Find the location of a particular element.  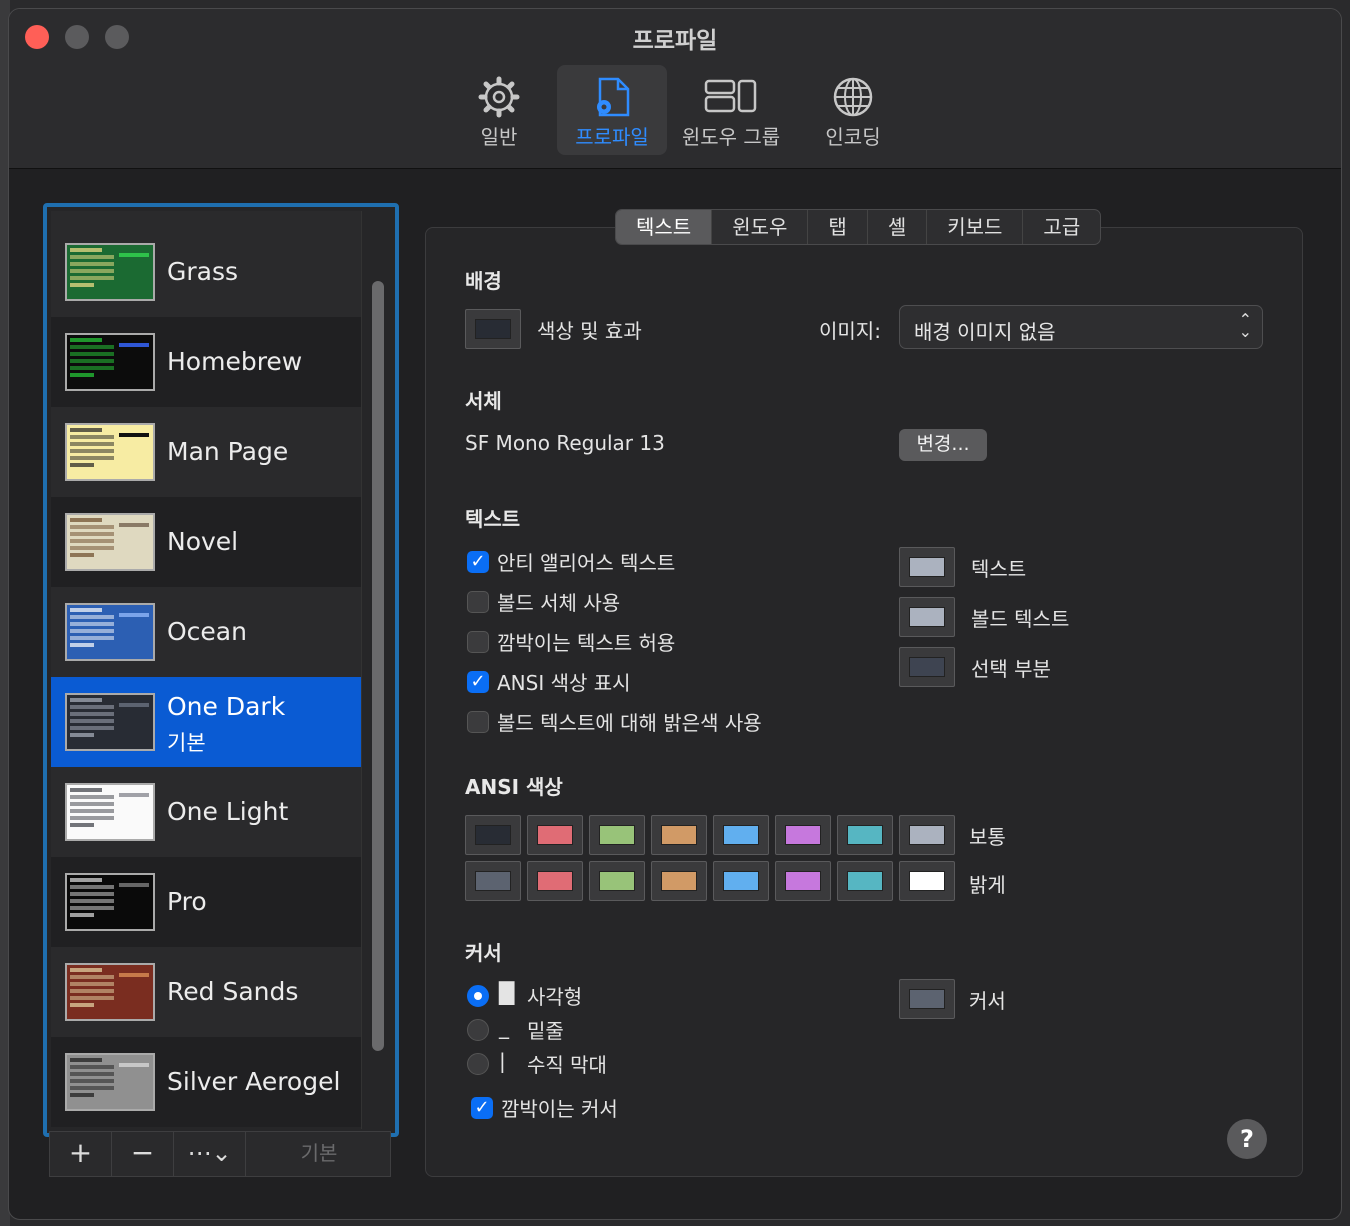

profile-row: Red Sands is located at coordinates (206, 992).